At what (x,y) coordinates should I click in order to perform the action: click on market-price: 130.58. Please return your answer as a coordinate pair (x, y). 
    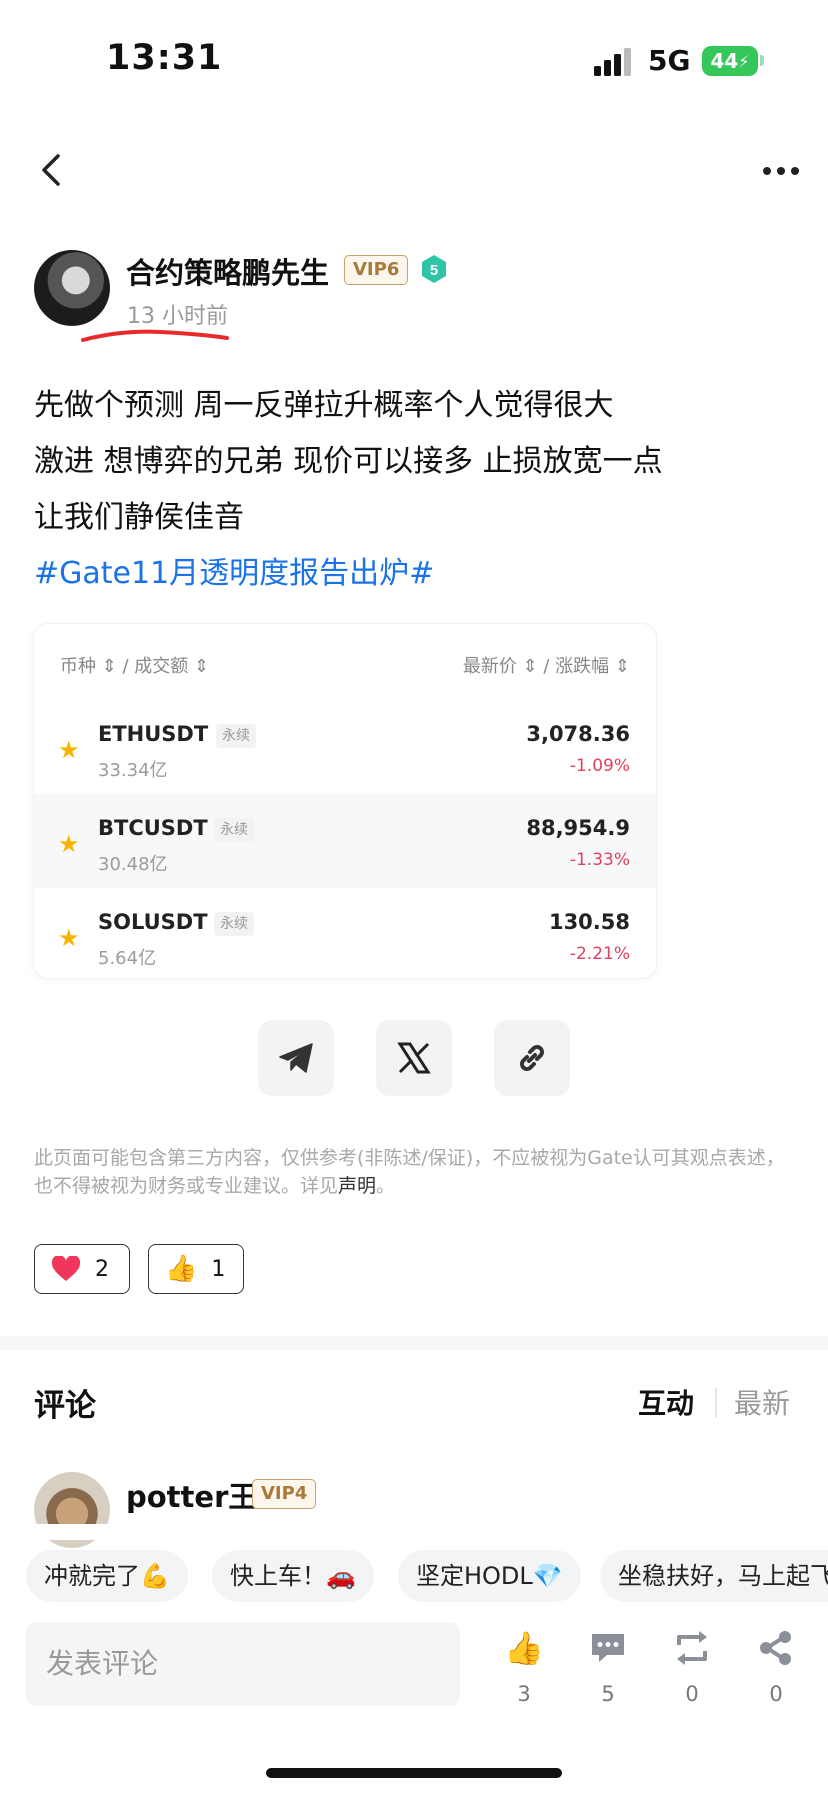
    Looking at the image, I should click on (589, 922).